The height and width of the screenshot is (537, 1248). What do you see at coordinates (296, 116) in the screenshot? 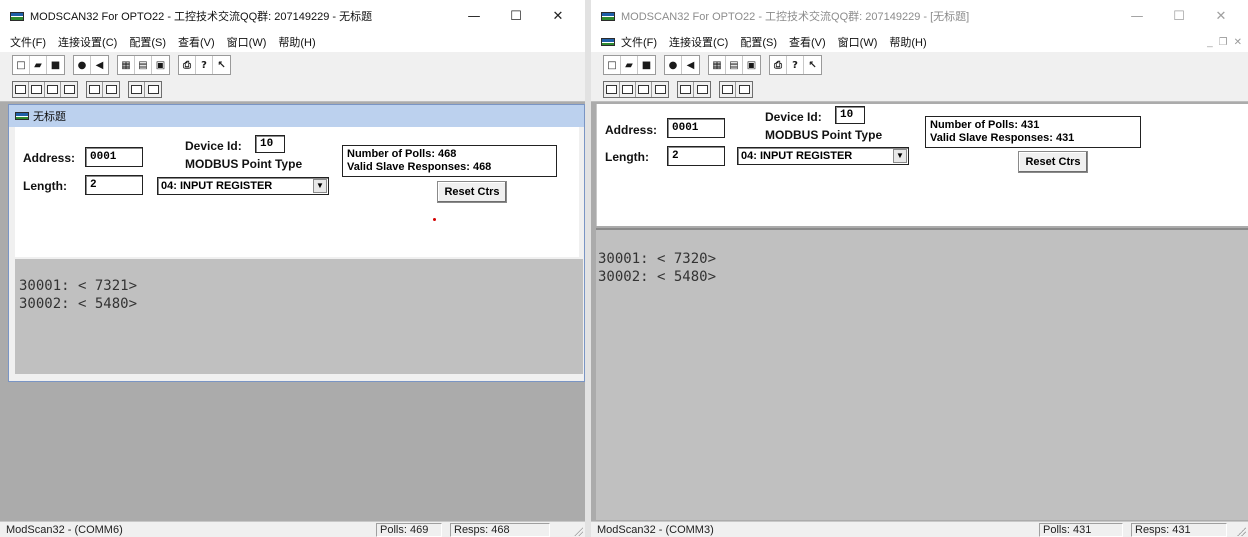
I see `child-title-bar: 无标题` at bounding box center [296, 116].